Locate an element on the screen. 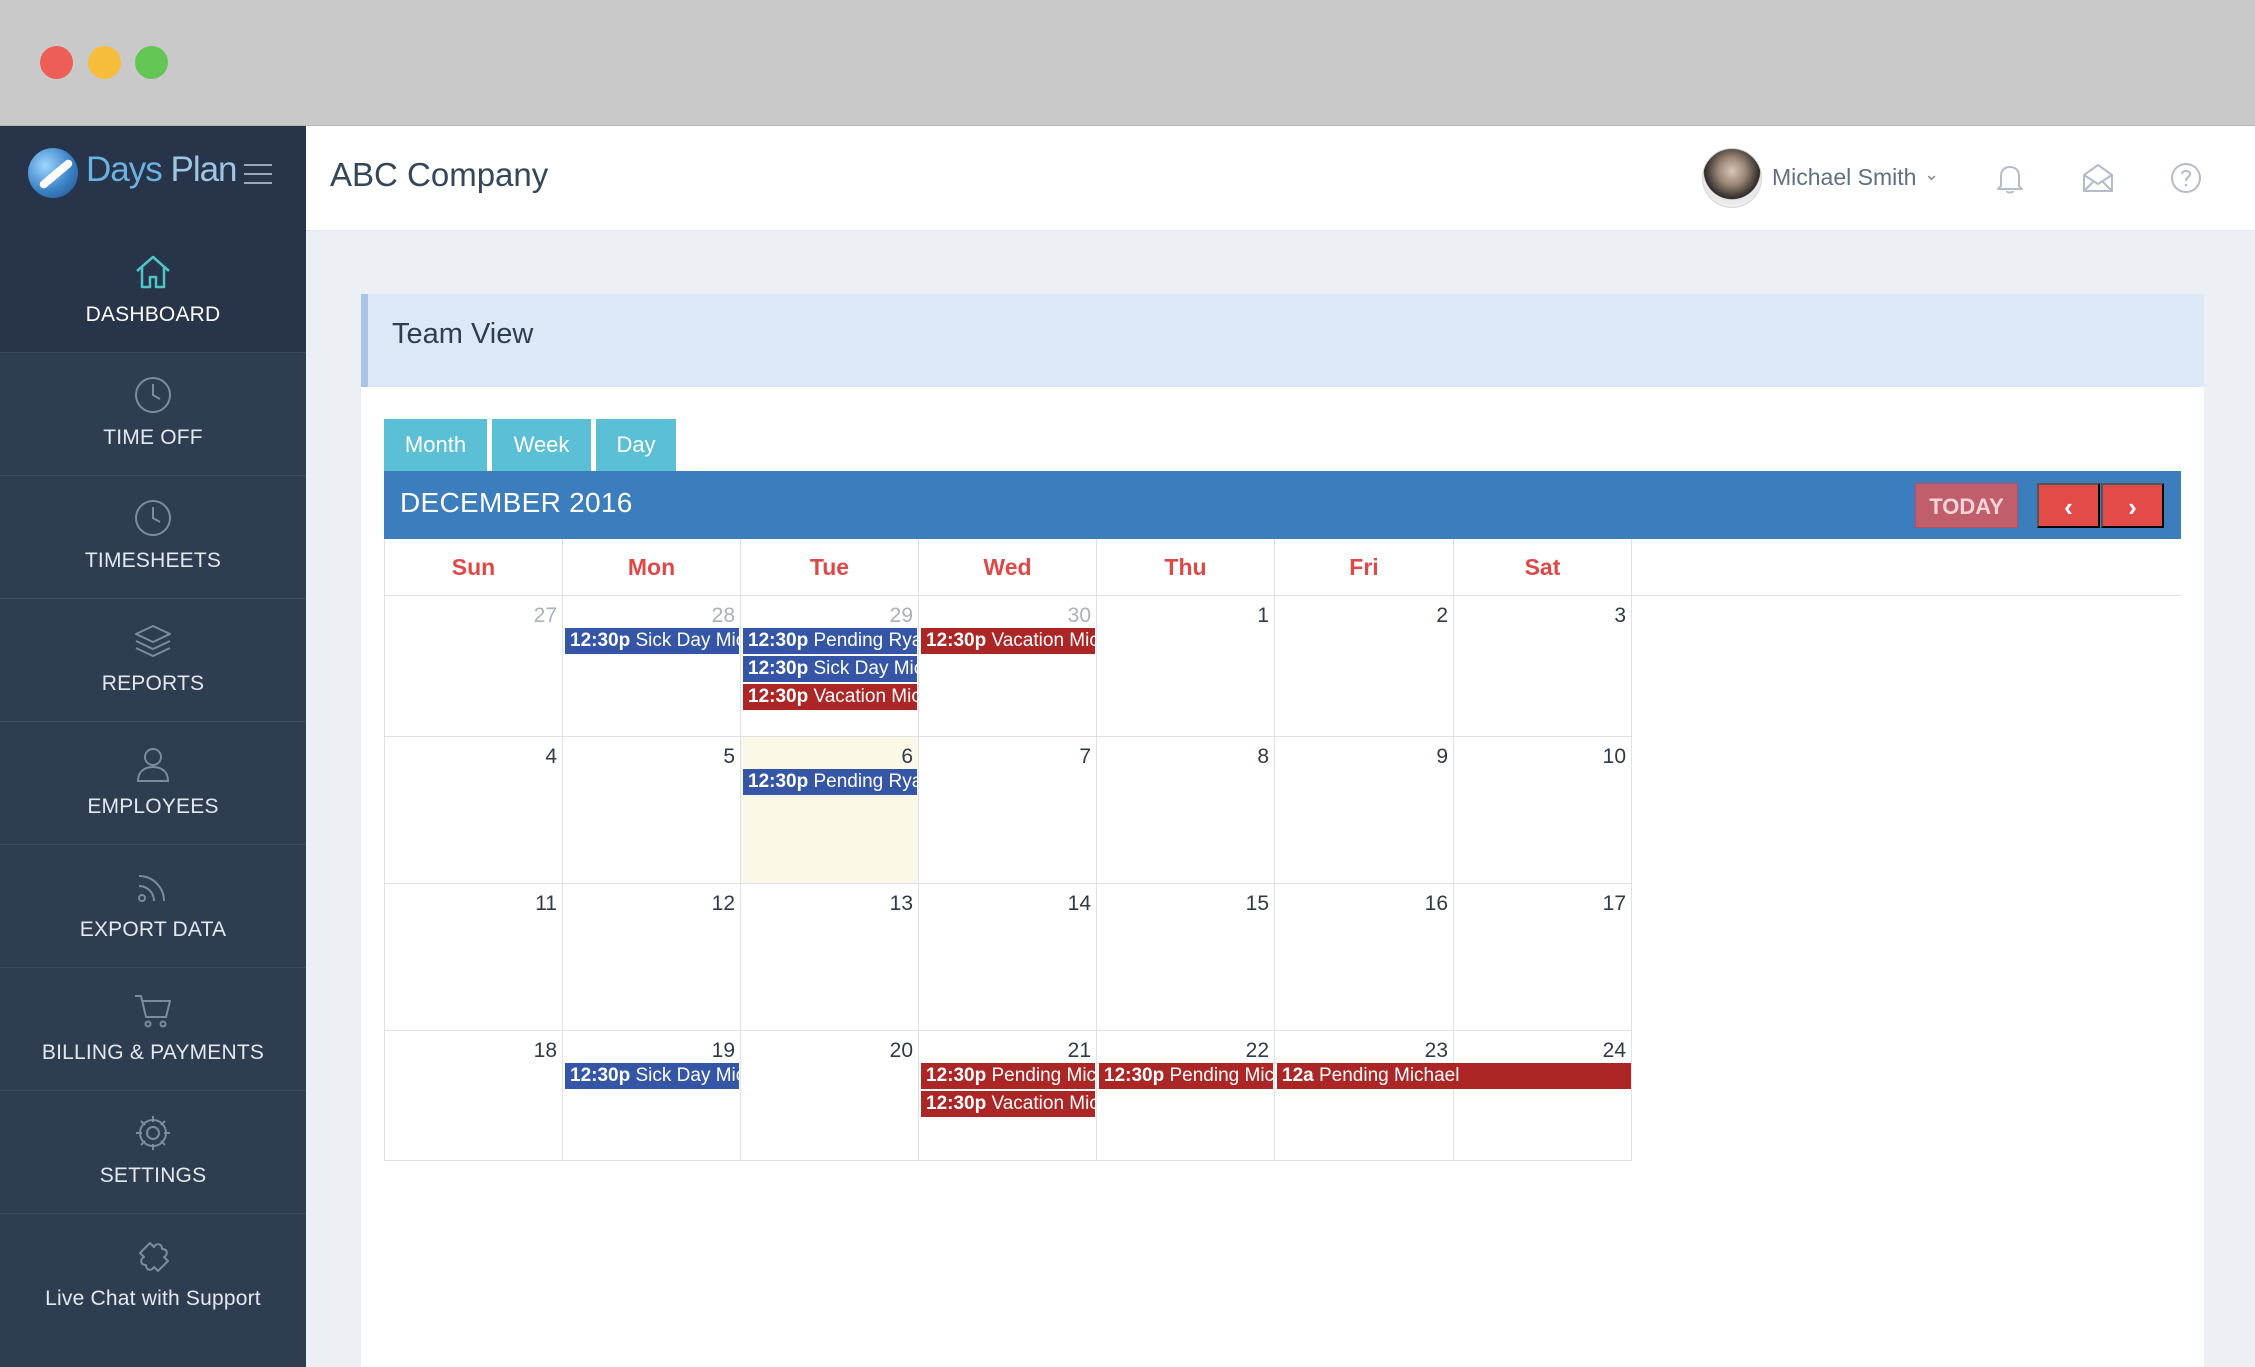 This screenshot has width=2255, height=1367. day-cell: 1 is located at coordinates (1185, 666).